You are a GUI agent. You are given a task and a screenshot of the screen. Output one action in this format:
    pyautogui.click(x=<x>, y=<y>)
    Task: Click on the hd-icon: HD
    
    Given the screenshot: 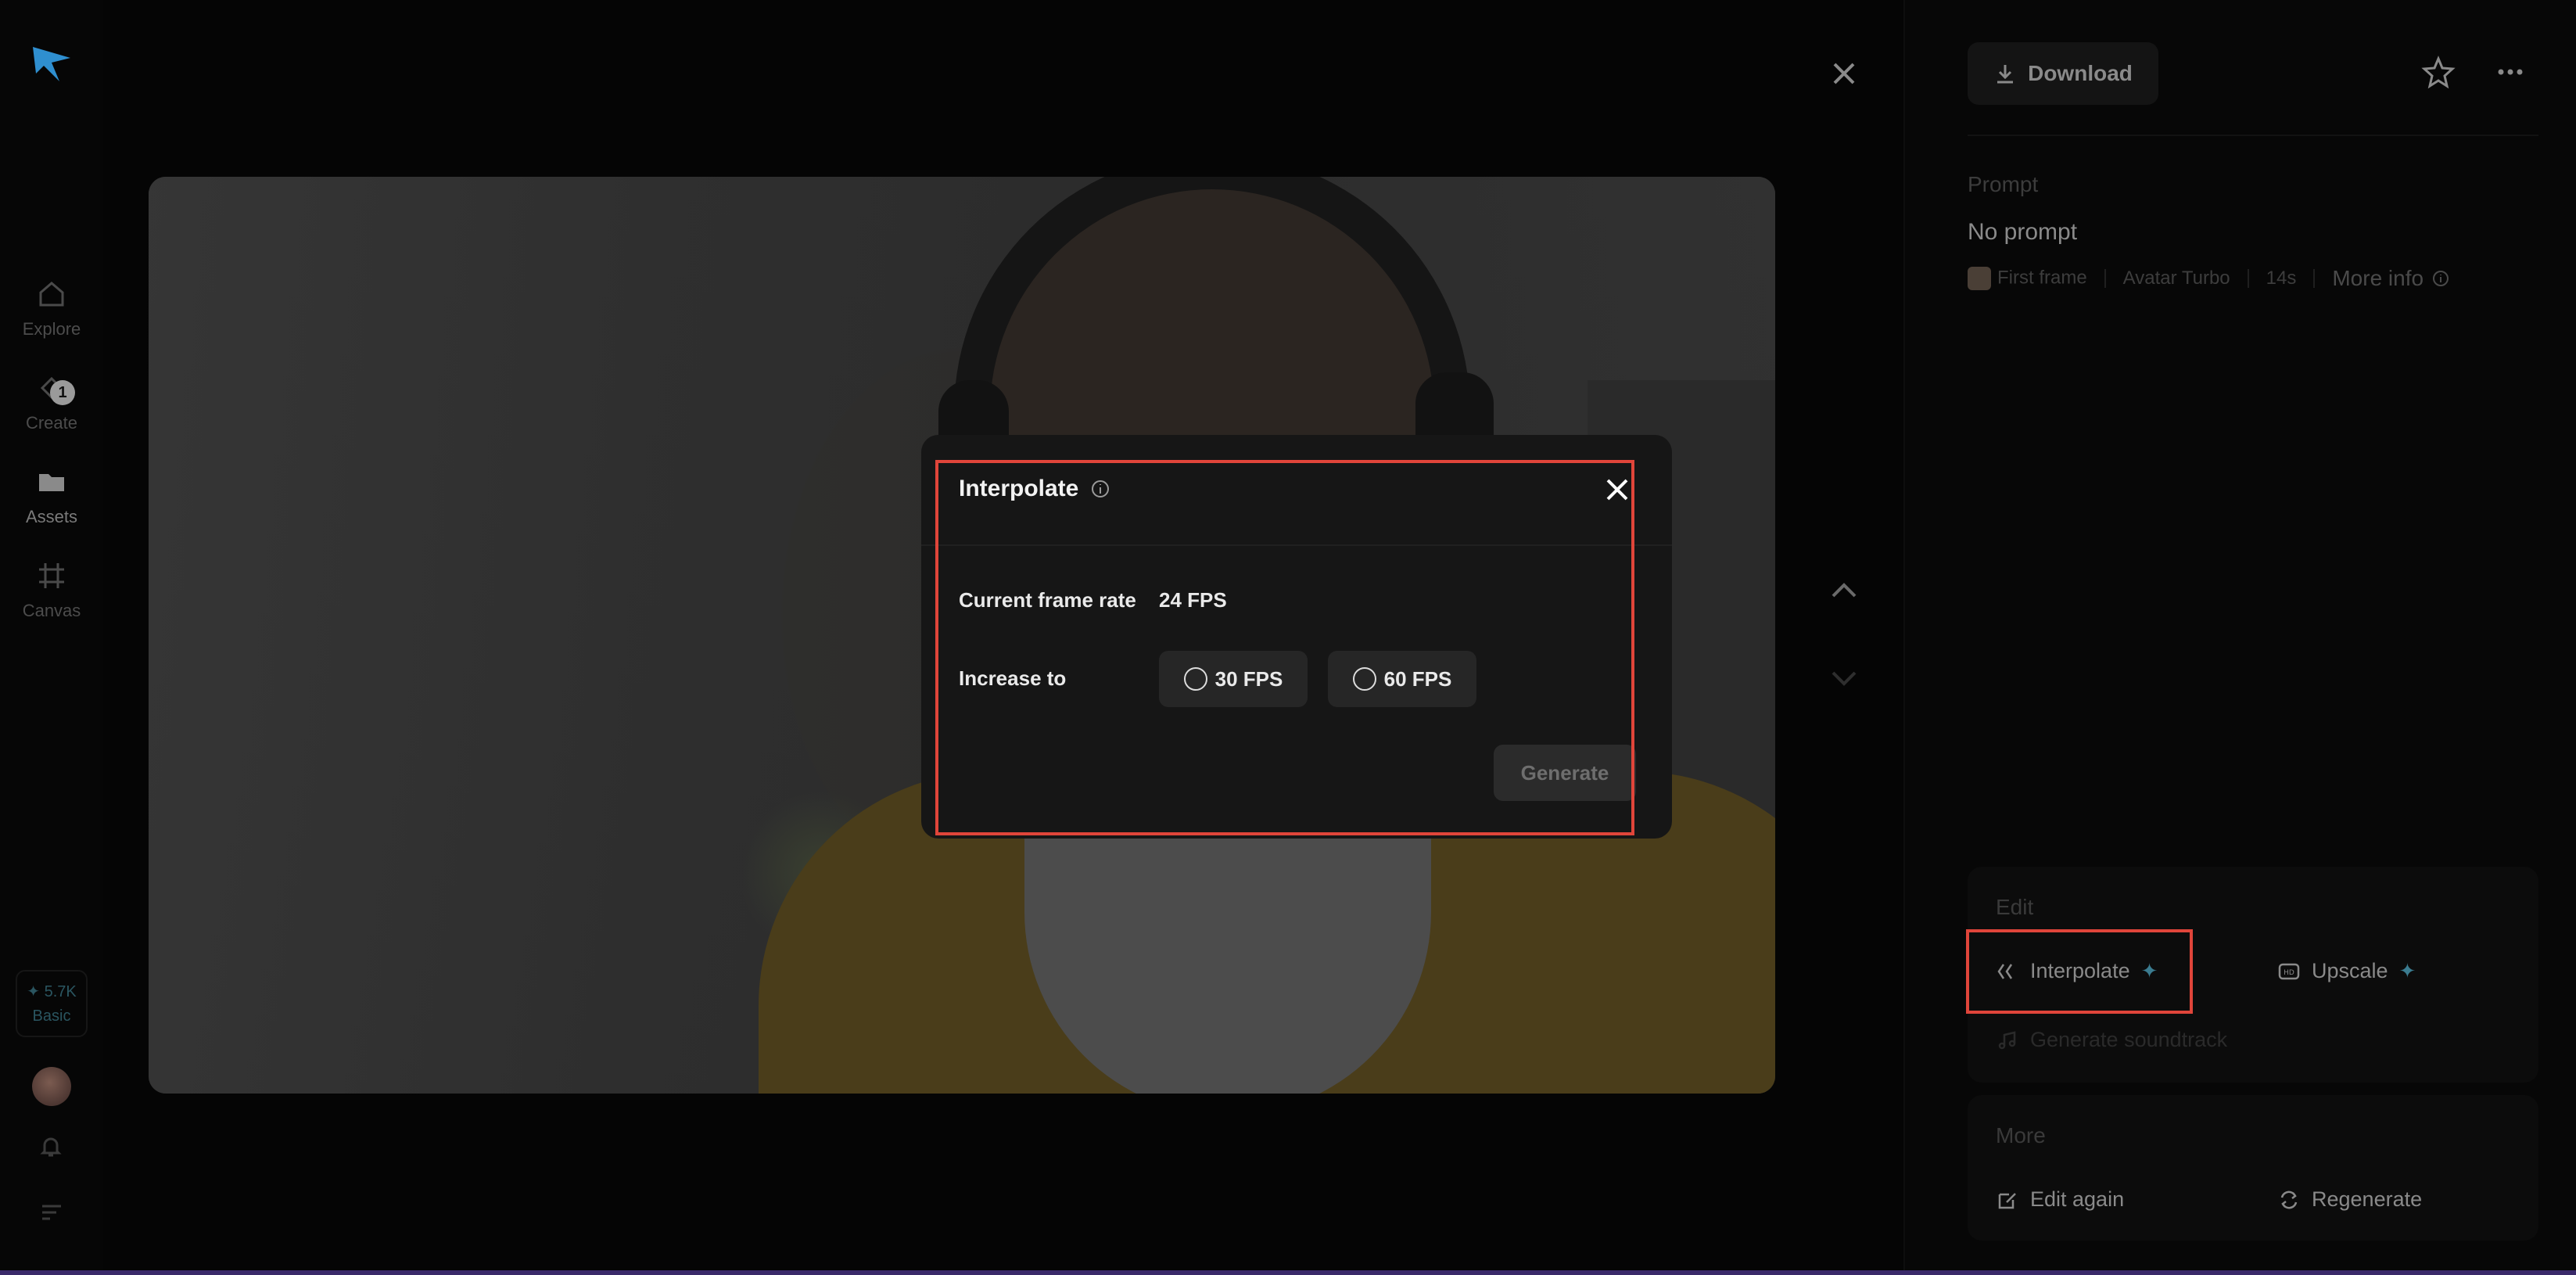 What is the action you would take?
    pyautogui.click(x=2289, y=971)
    